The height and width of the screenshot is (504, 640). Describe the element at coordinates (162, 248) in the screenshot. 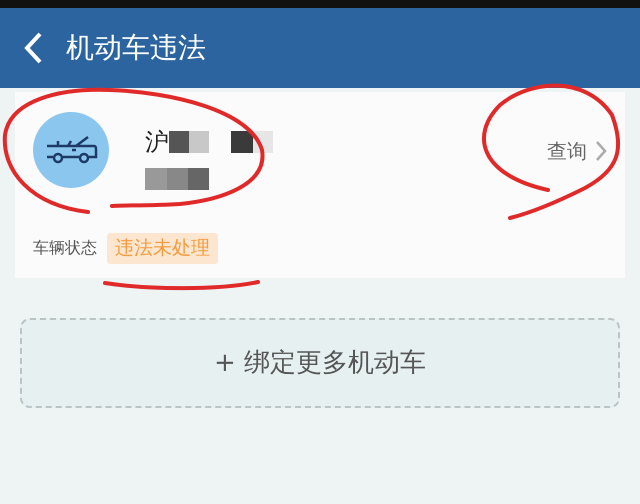

I see `status-badge: 违法未处理` at that location.